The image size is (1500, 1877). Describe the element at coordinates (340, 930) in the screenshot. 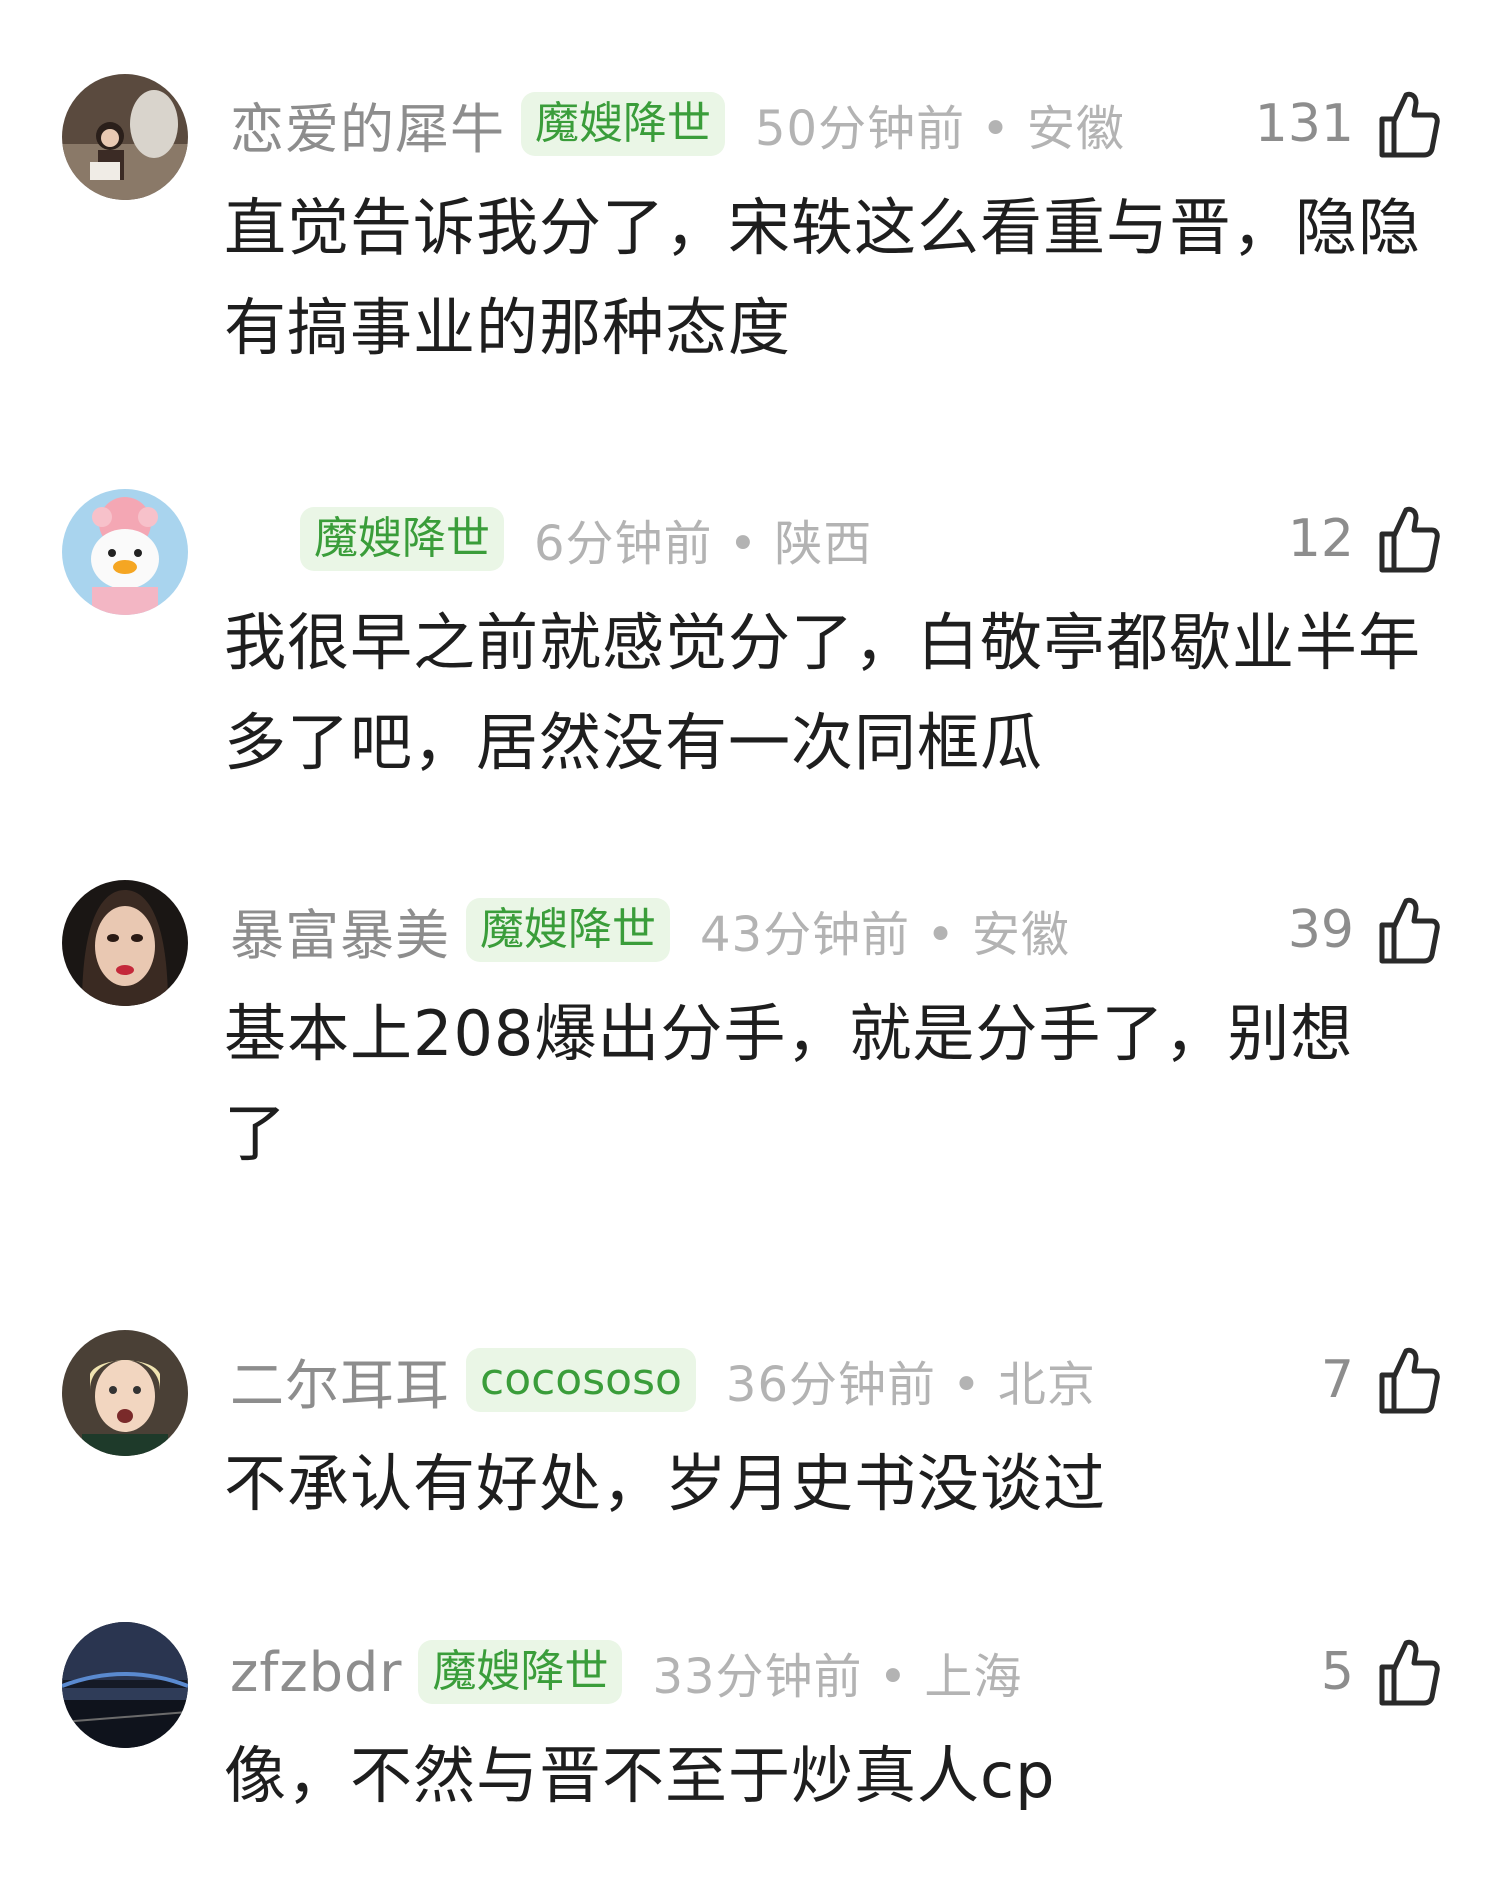

I see `username: 暴富暴美` at that location.